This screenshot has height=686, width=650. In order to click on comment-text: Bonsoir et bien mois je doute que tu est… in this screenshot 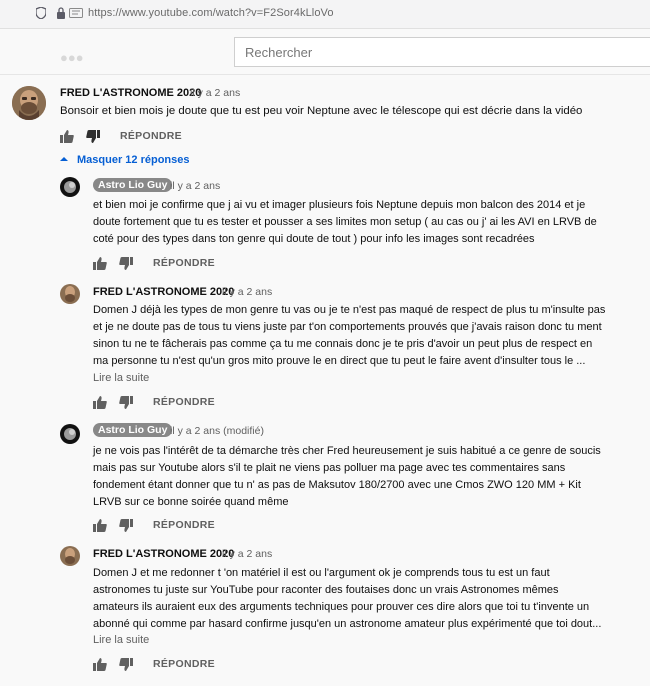, I will do `click(321, 111)`.